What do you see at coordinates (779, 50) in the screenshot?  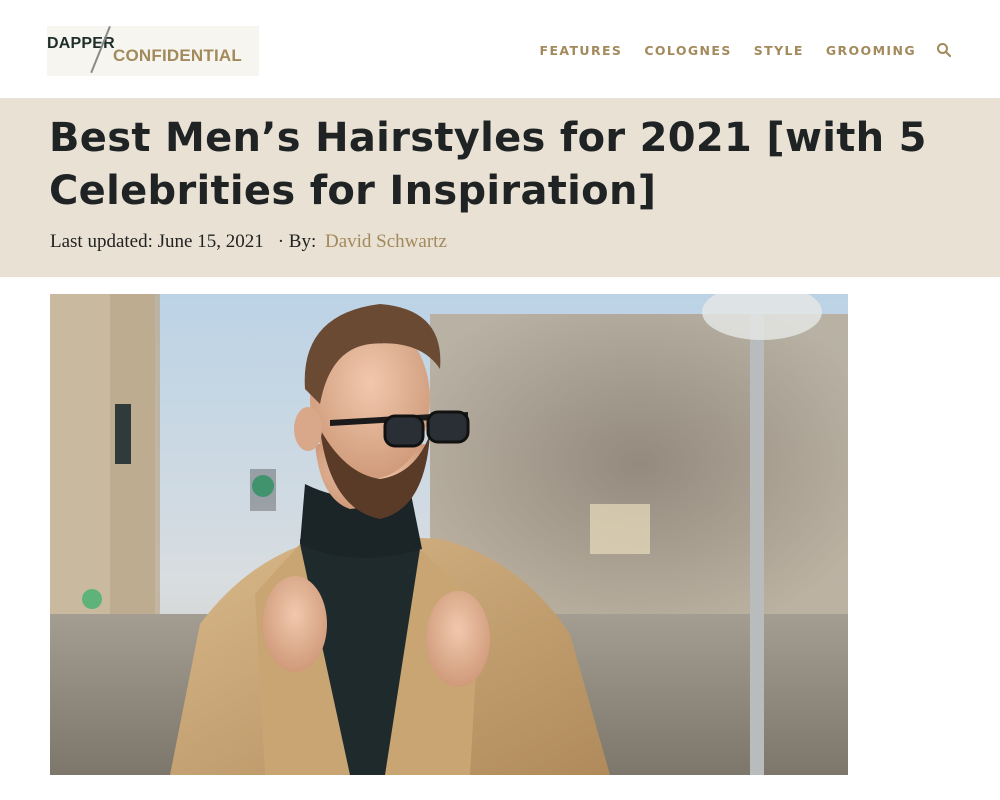 I see `nav-style: STYLE` at bounding box center [779, 50].